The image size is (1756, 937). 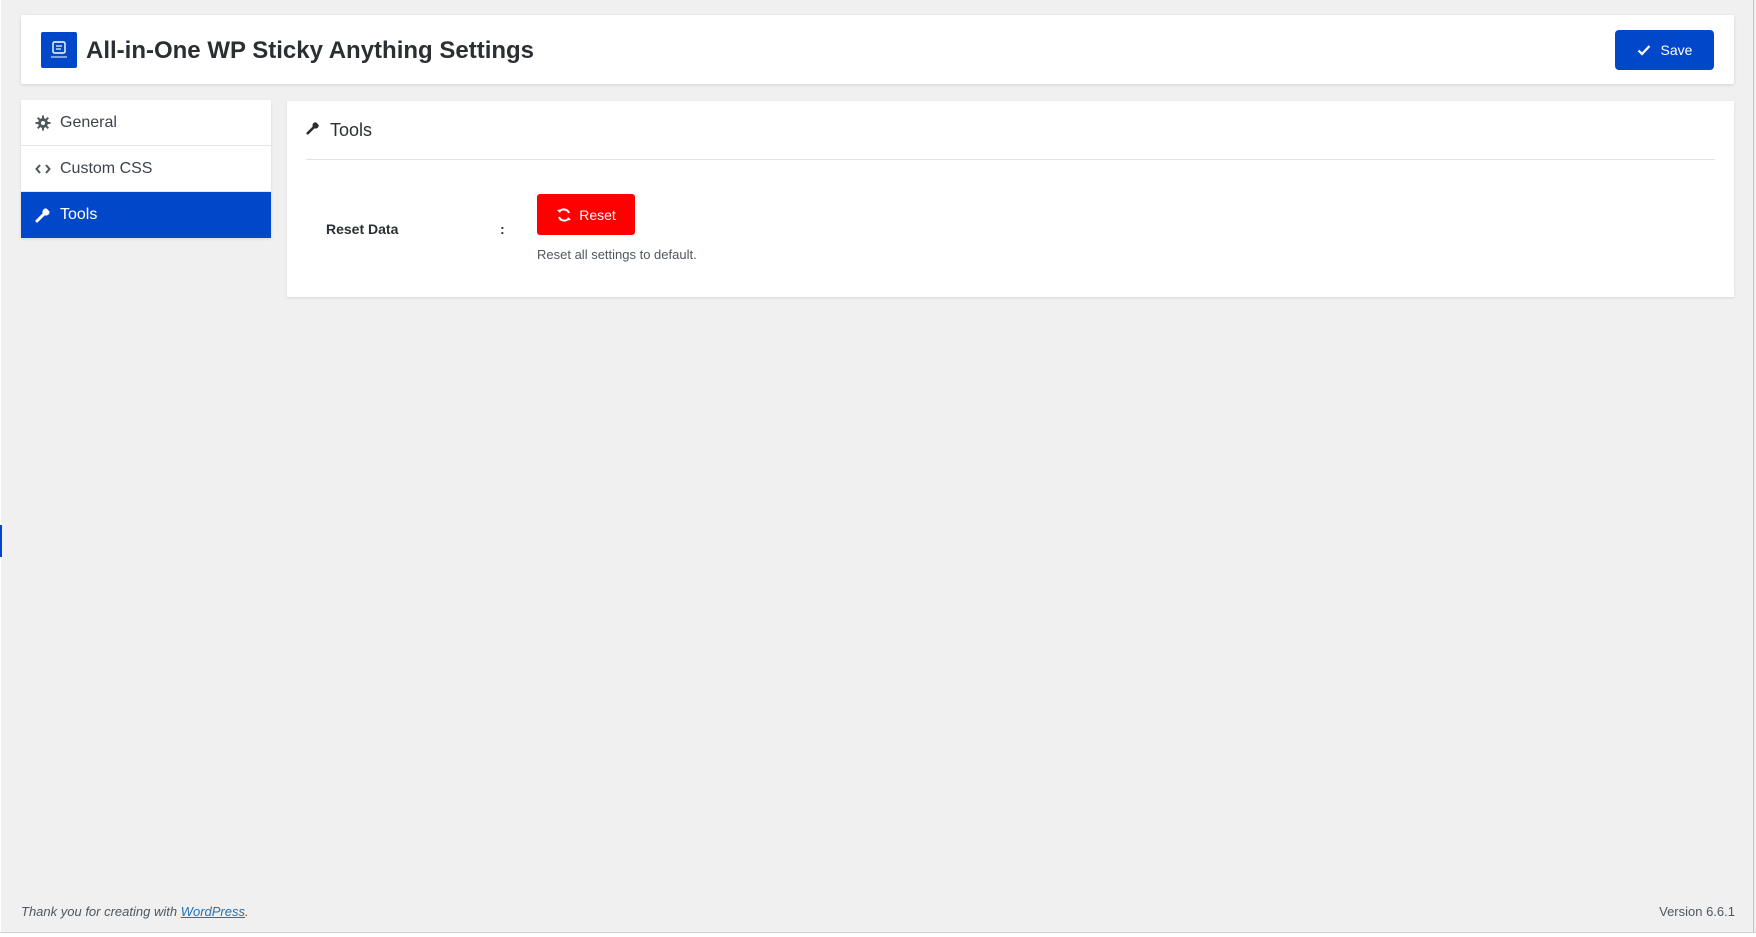 What do you see at coordinates (101, 911) in the screenshot?
I see `footer-thanks-text: Thank you for creating with` at bounding box center [101, 911].